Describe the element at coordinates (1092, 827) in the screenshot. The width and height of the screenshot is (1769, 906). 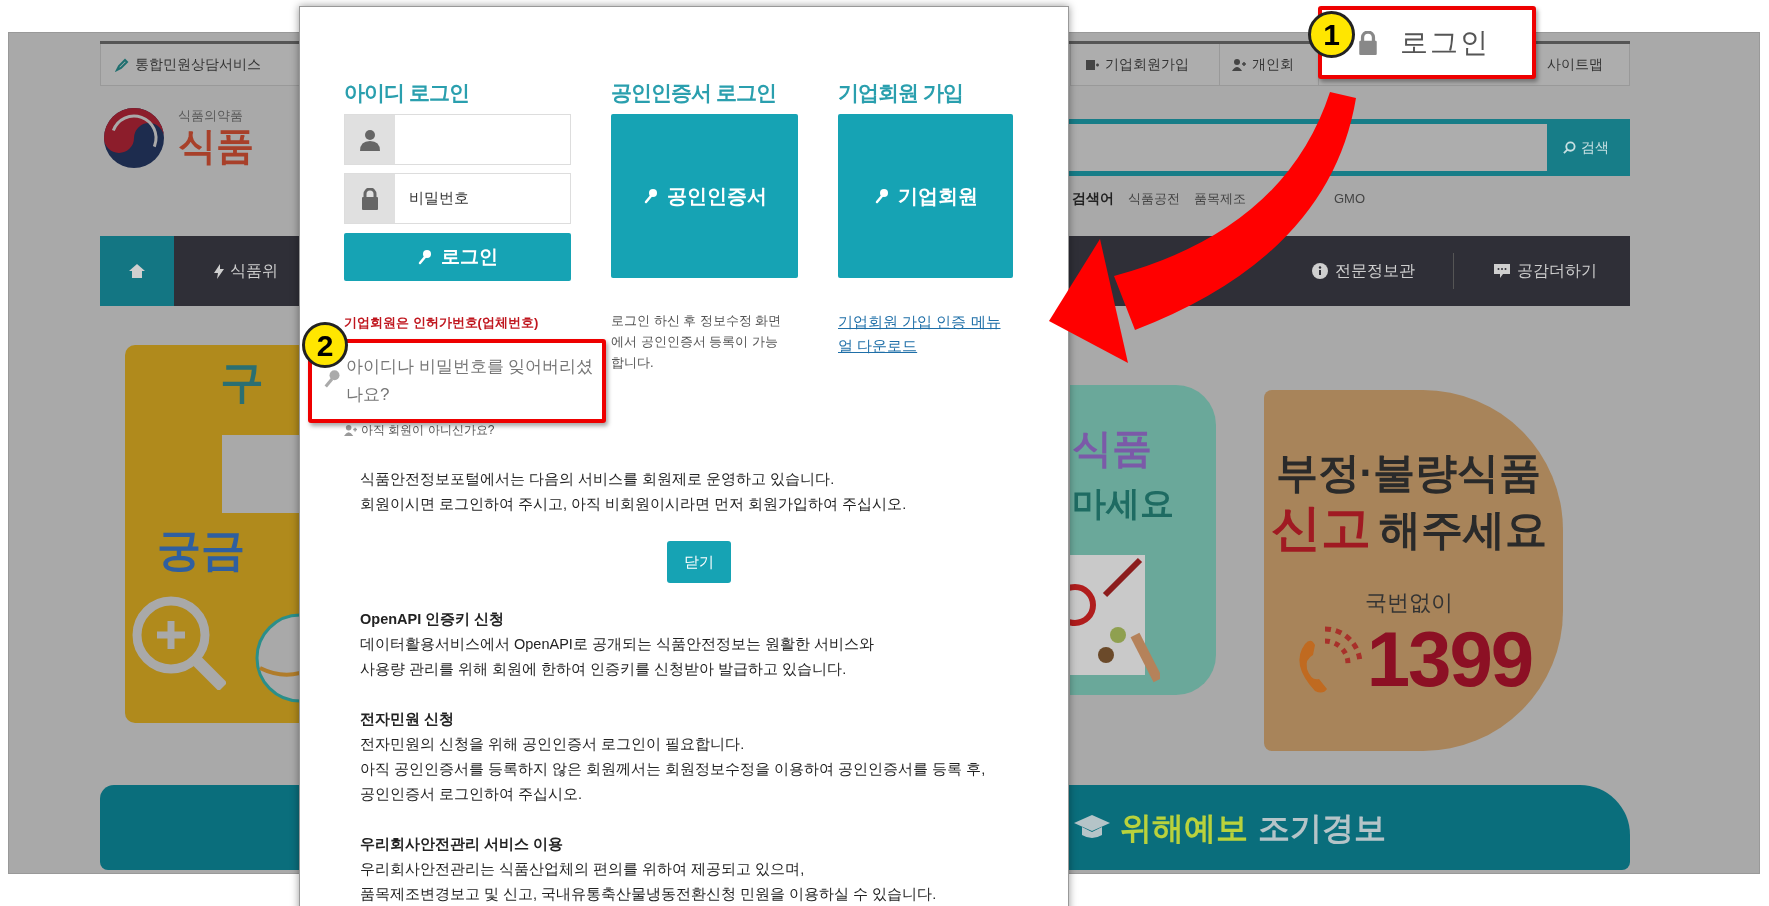
I see `graduation-cap-icon` at that location.